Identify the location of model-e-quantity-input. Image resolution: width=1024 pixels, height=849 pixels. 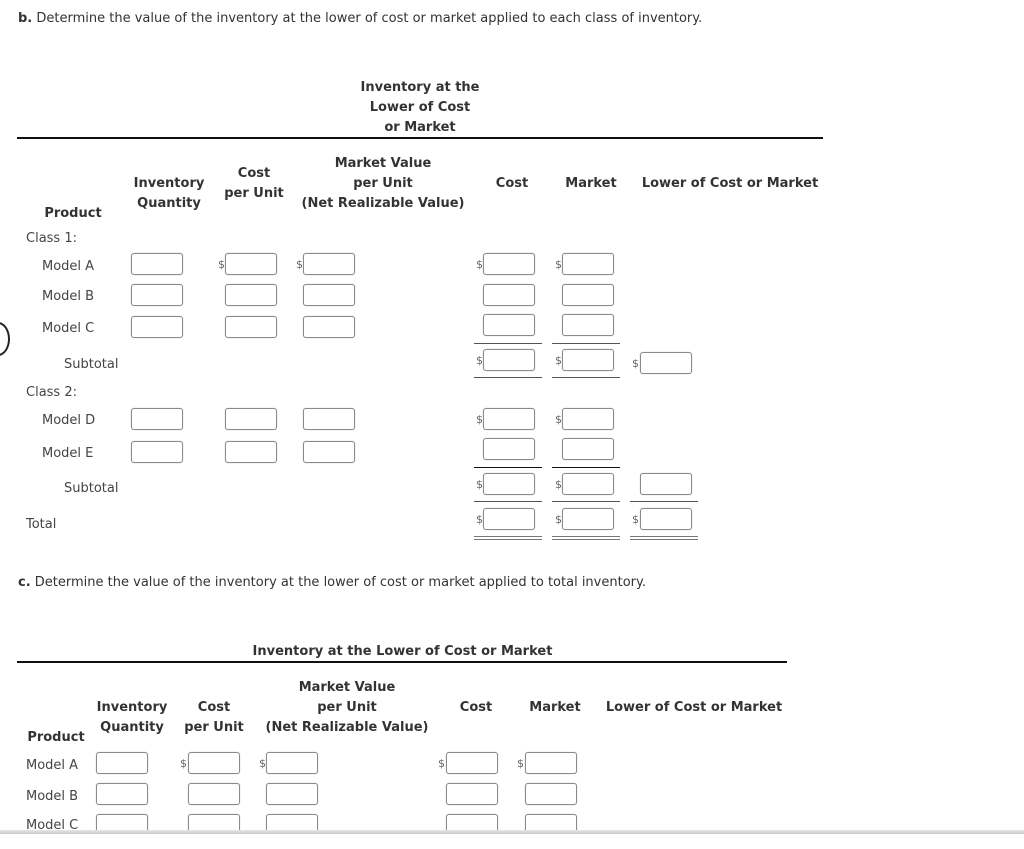
(157, 452).